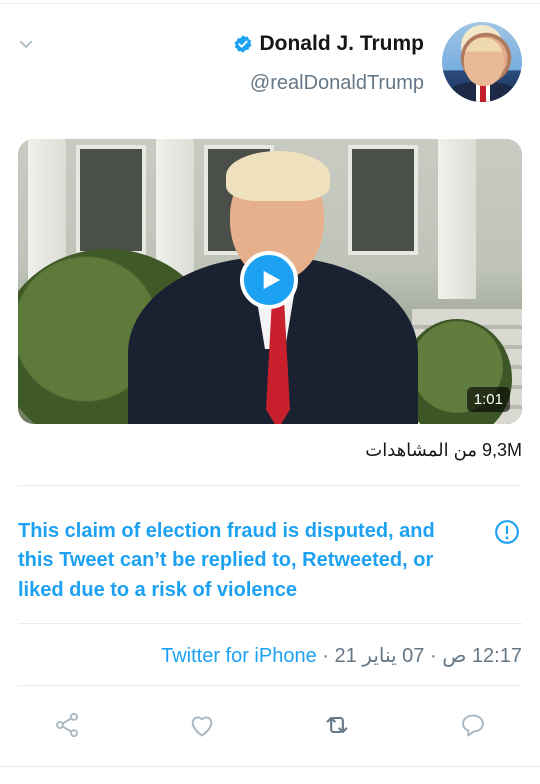 The image size is (540, 784). Describe the element at coordinates (26, 44) in the screenshot. I see `chevron-down-icon` at that location.